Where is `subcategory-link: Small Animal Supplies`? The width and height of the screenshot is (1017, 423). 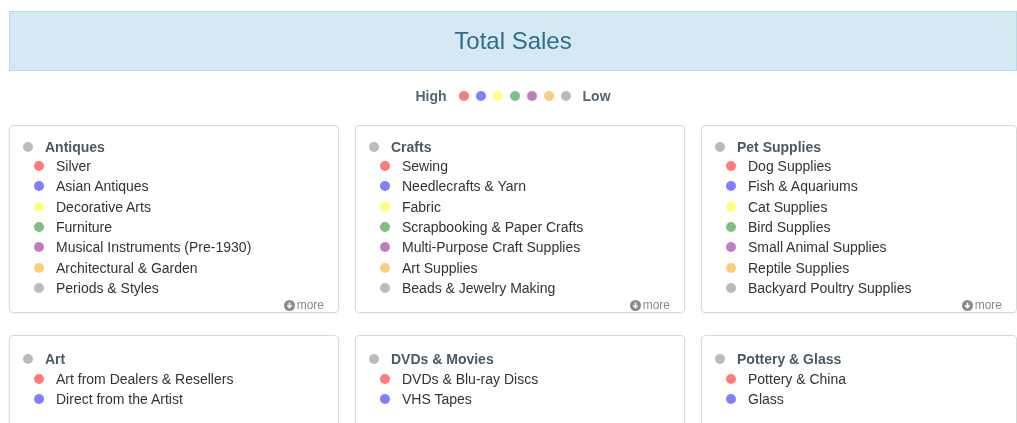
subcategory-link: Small Animal Supplies is located at coordinates (817, 247).